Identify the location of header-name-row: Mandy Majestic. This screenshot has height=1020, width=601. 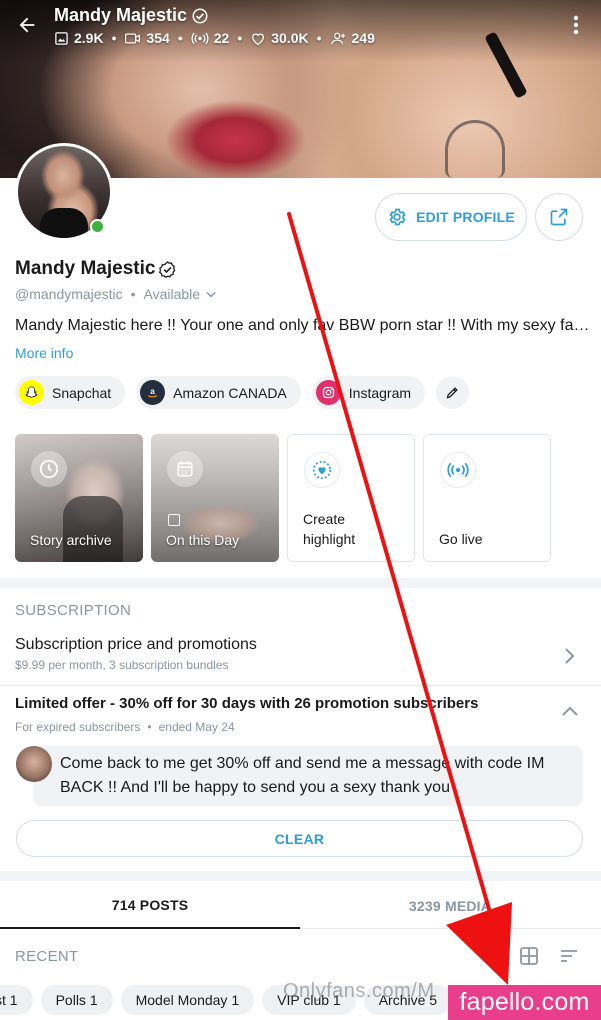
(131, 15).